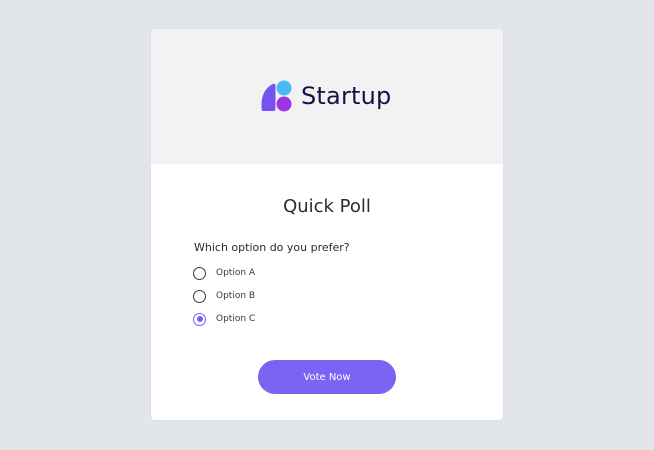  I want to click on option-a-radio, so click(199, 273).